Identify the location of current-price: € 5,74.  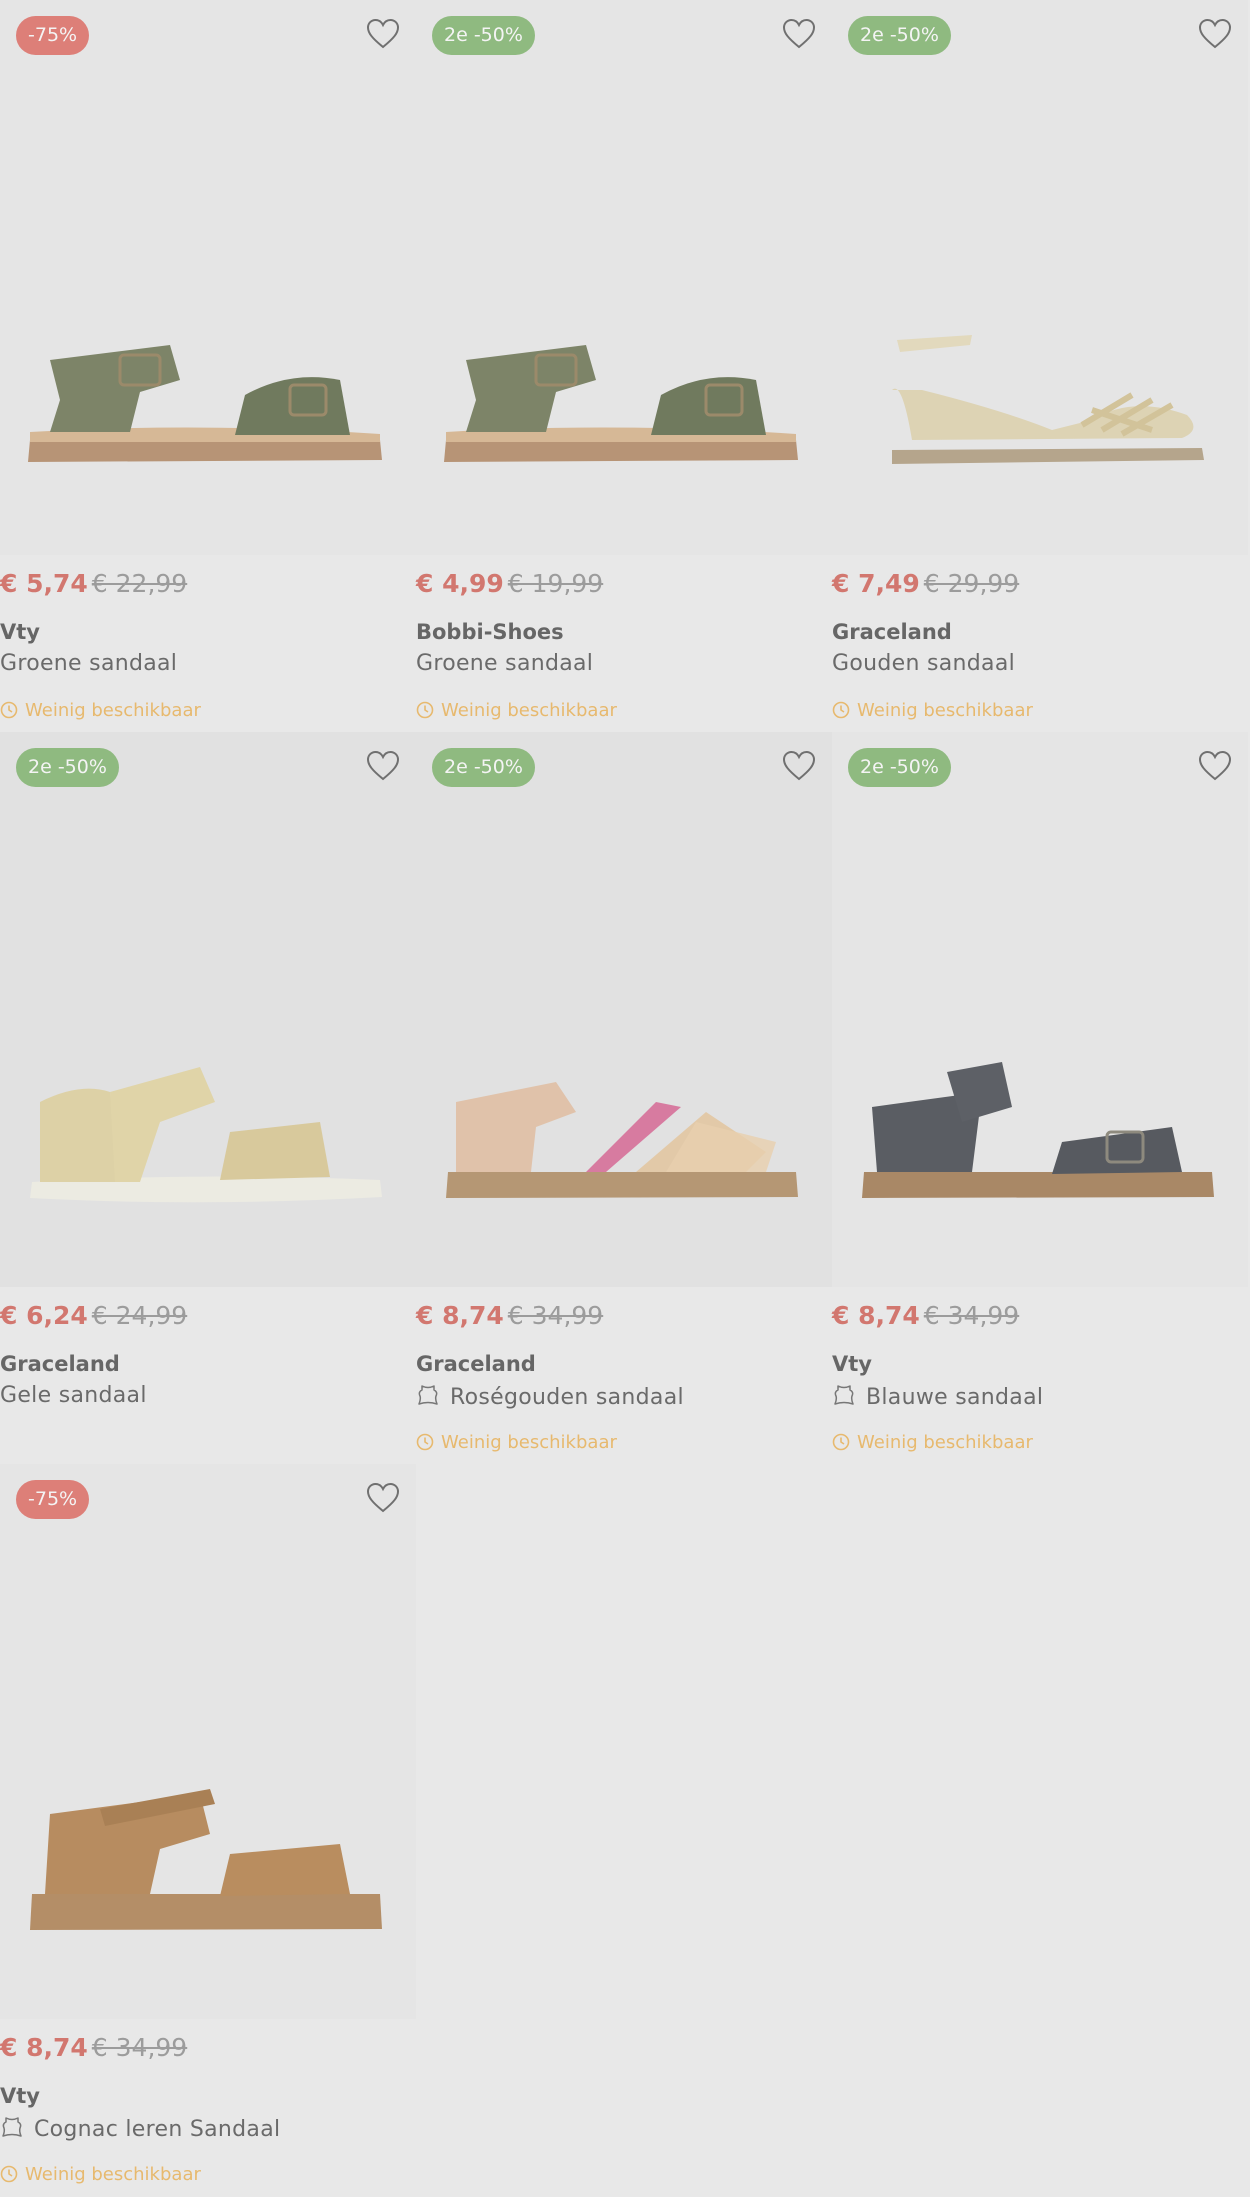
(44, 583).